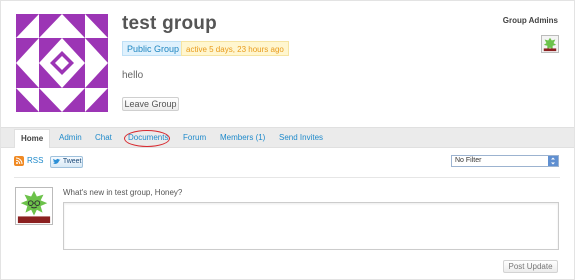 The width and height of the screenshot is (575, 280). What do you see at coordinates (468, 160) in the screenshot?
I see `filter-selected-value: No Filter` at bounding box center [468, 160].